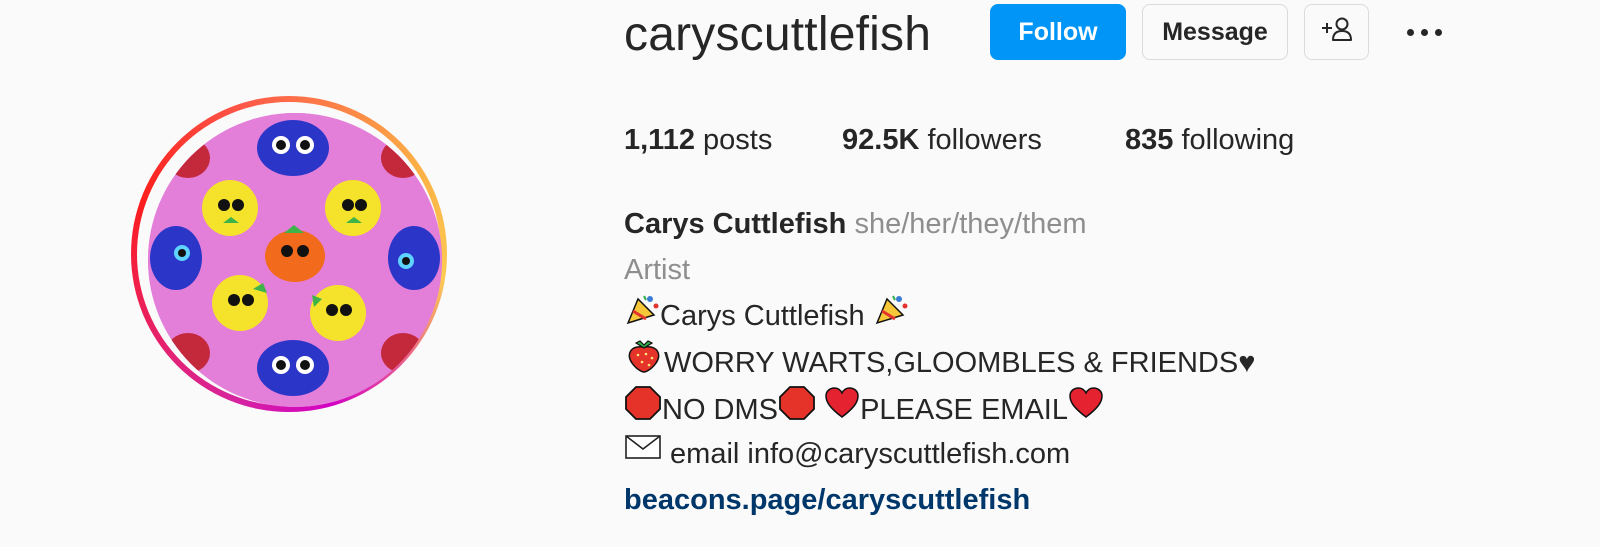  What do you see at coordinates (644, 361) in the screenshot?
I see `strawberry-icon` at bounding box center [644, 361].